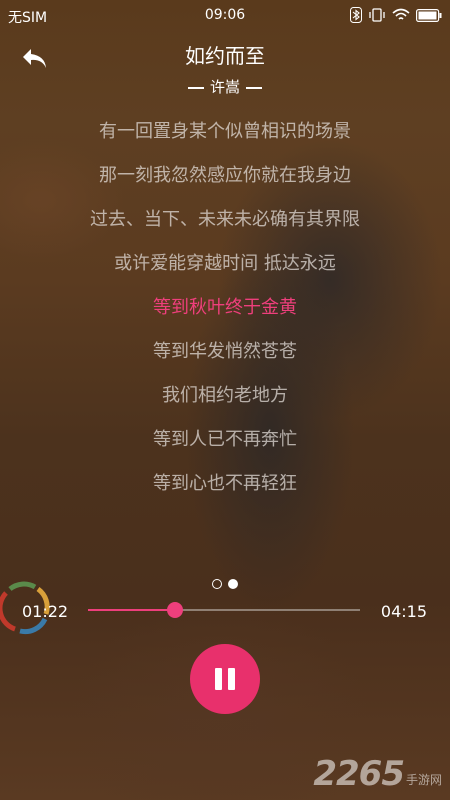 The height and width of the screenshot is (800, 450). Describe the element at coordinates (218, 679) in the screenshot. I see `pause-icon` at that location.